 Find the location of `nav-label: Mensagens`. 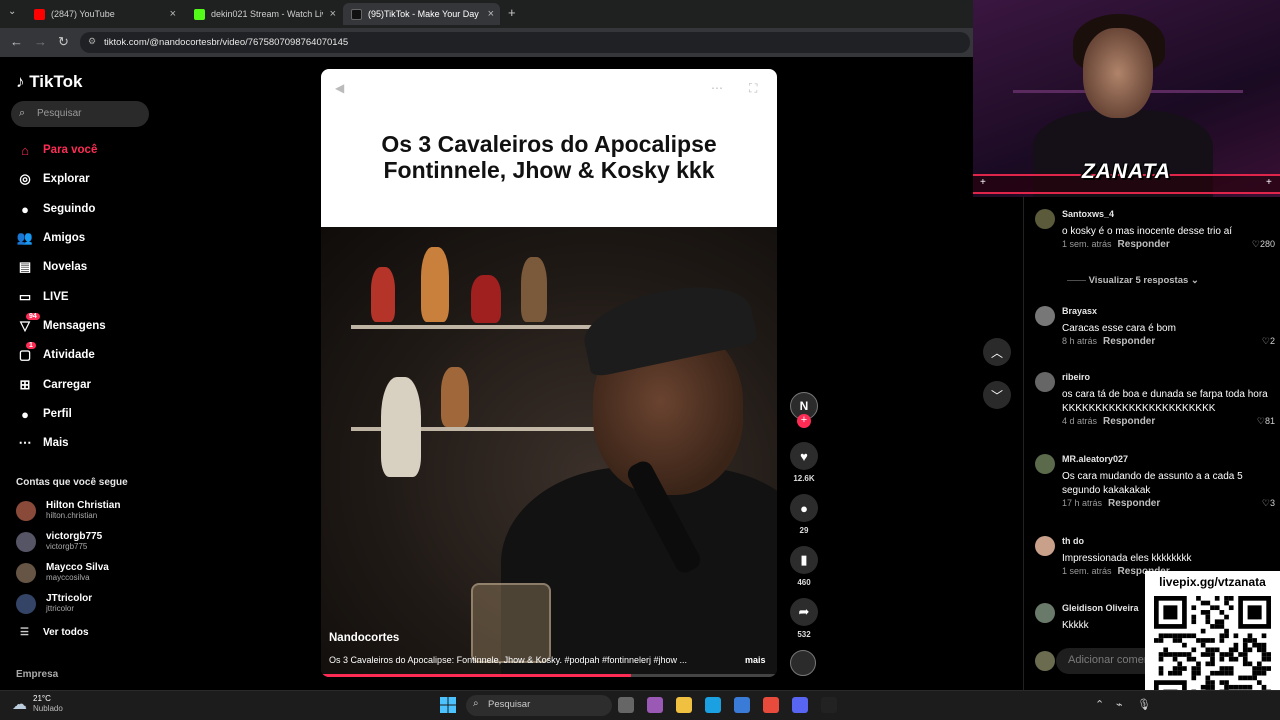

nav-label: Mensagens is located at coordinates (74, 326).